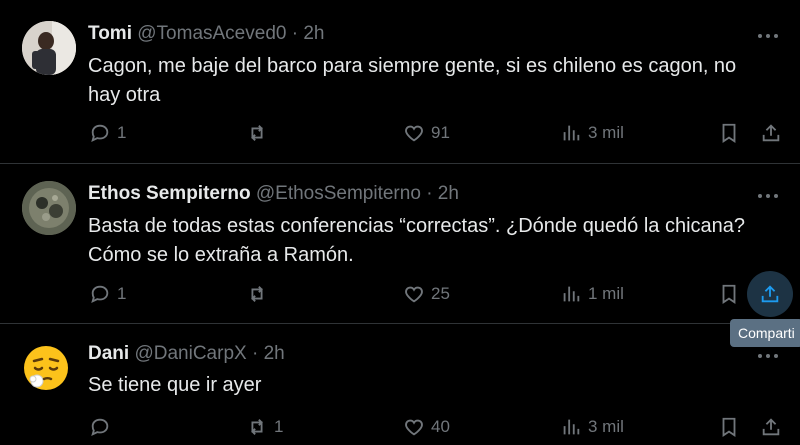 The image size is (800, 445). I want to click on like-button: 40, so click(426, 427).